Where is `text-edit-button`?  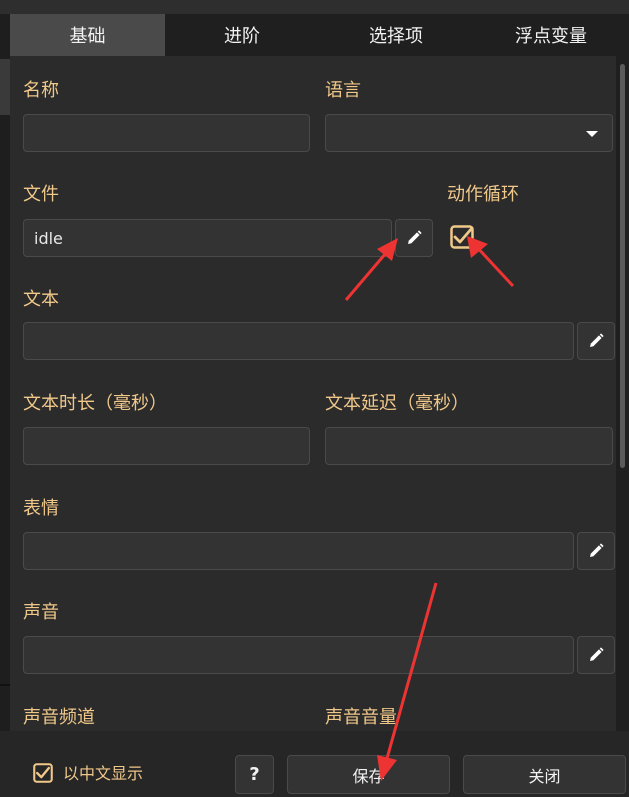 text-edit-button is located at coordinates (596, 341).